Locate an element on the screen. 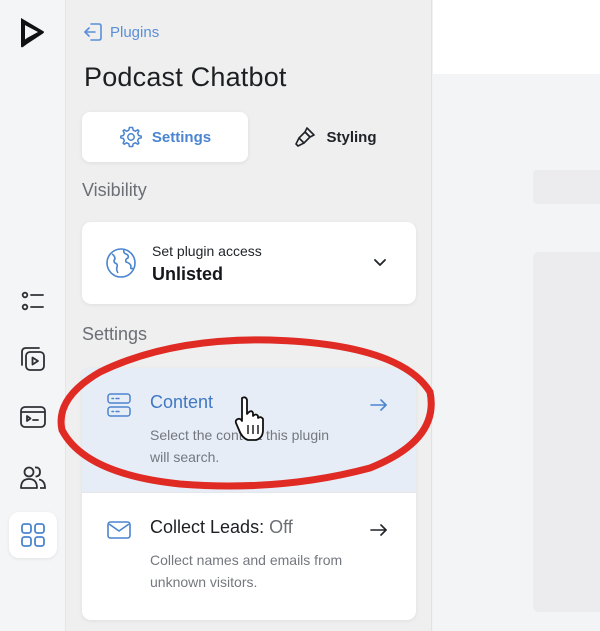  globe-icon is located at coordinates (121, 263).